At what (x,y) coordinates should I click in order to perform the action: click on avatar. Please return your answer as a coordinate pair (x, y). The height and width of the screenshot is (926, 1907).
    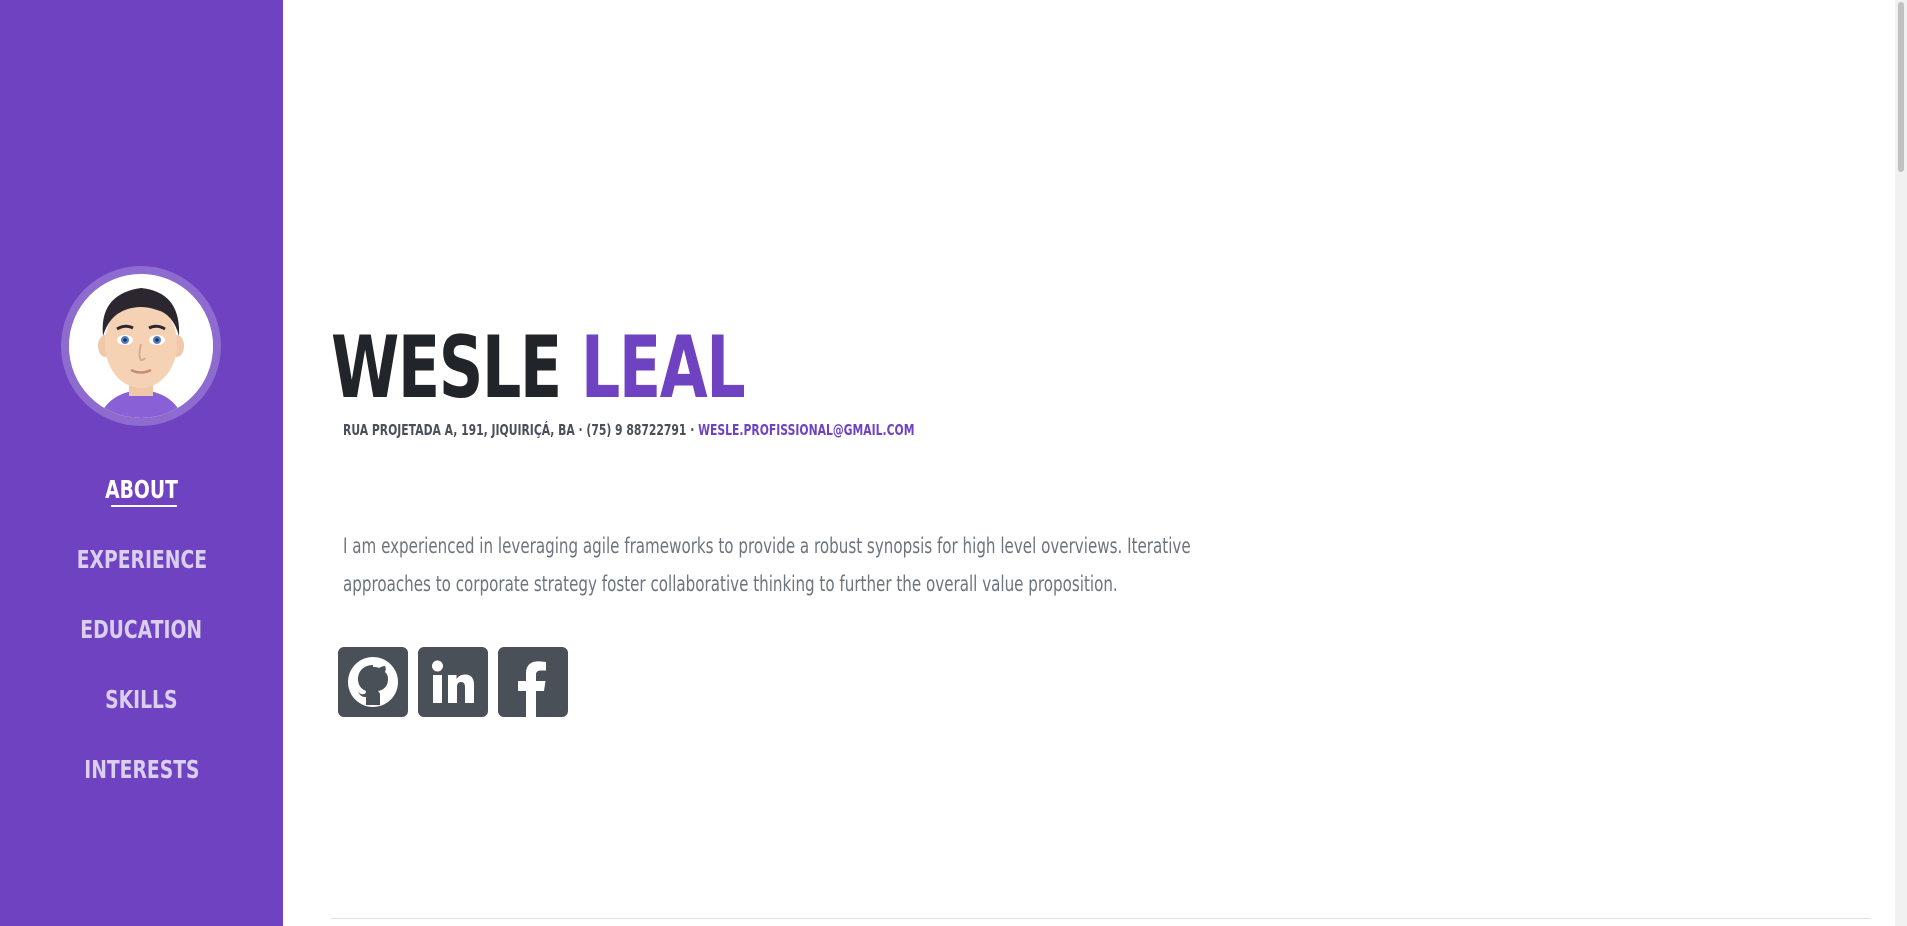
    Looking at the image, I should click on (141, 346).